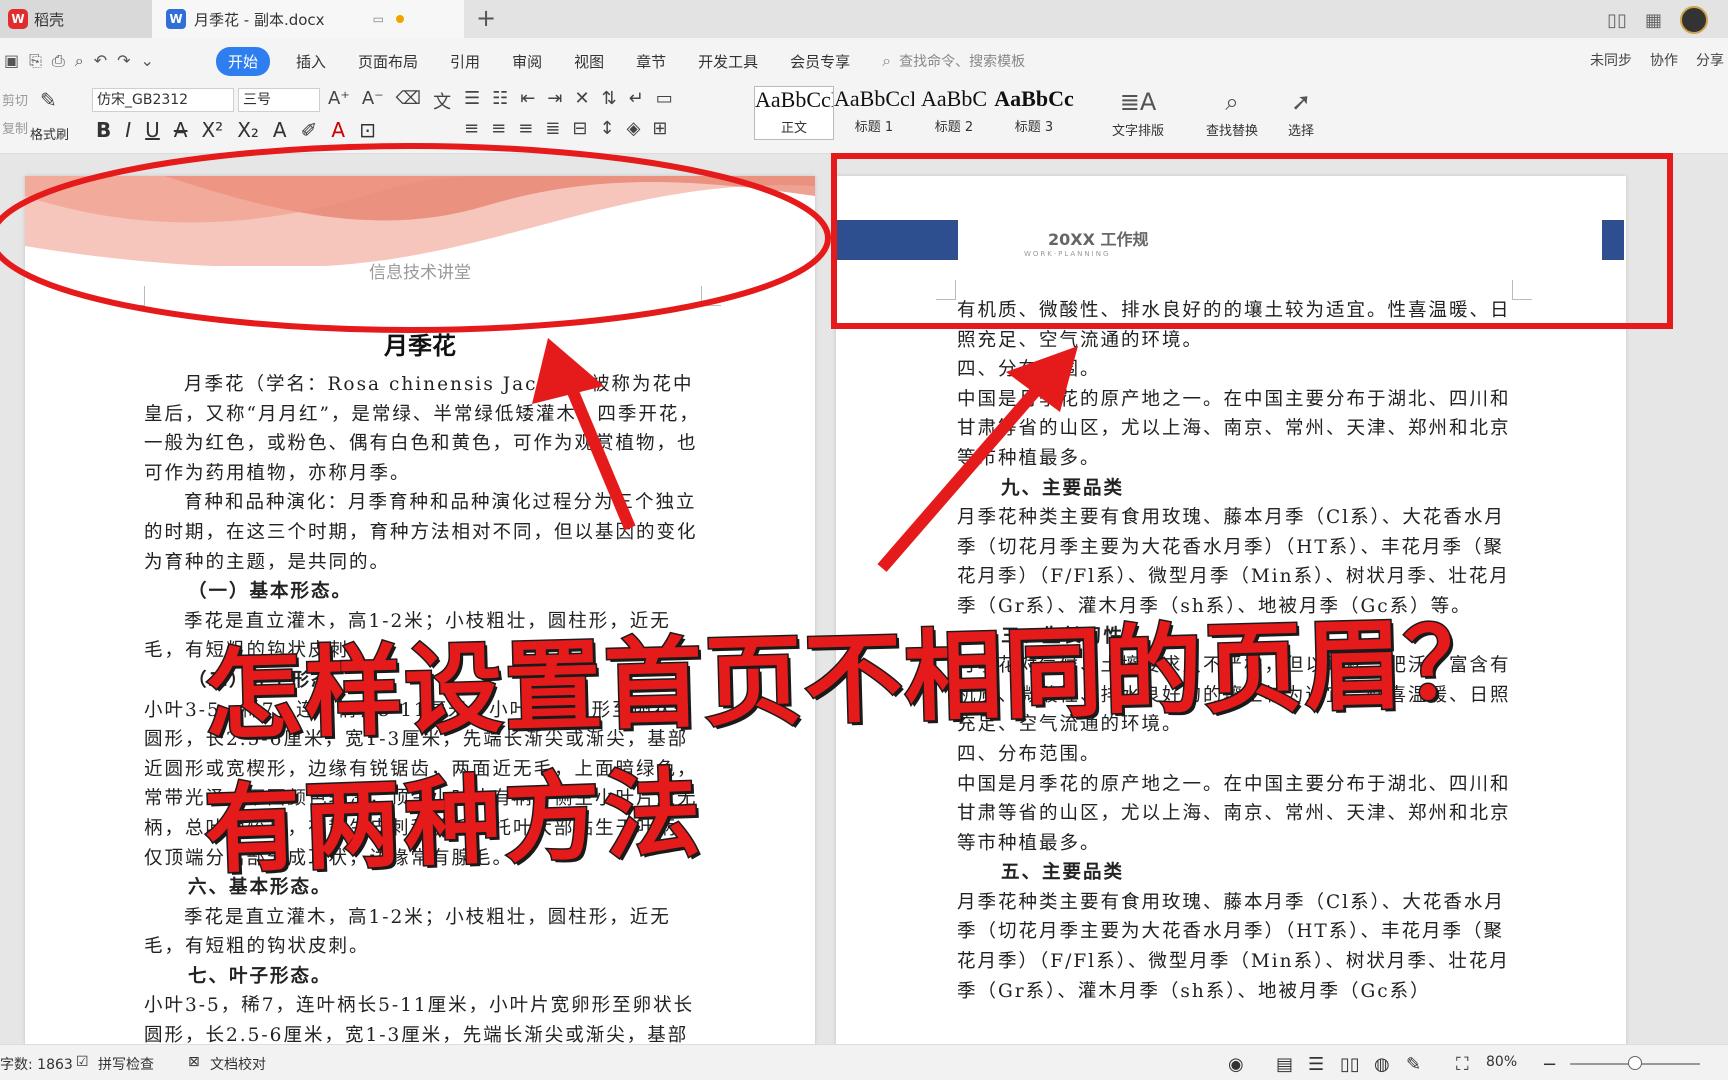 The height and width of the screenshot is (1080, 1728). Describe the element at coordinates (422, 681) in the screenshot. I see `heading: （二）叶子形态。` at that location.